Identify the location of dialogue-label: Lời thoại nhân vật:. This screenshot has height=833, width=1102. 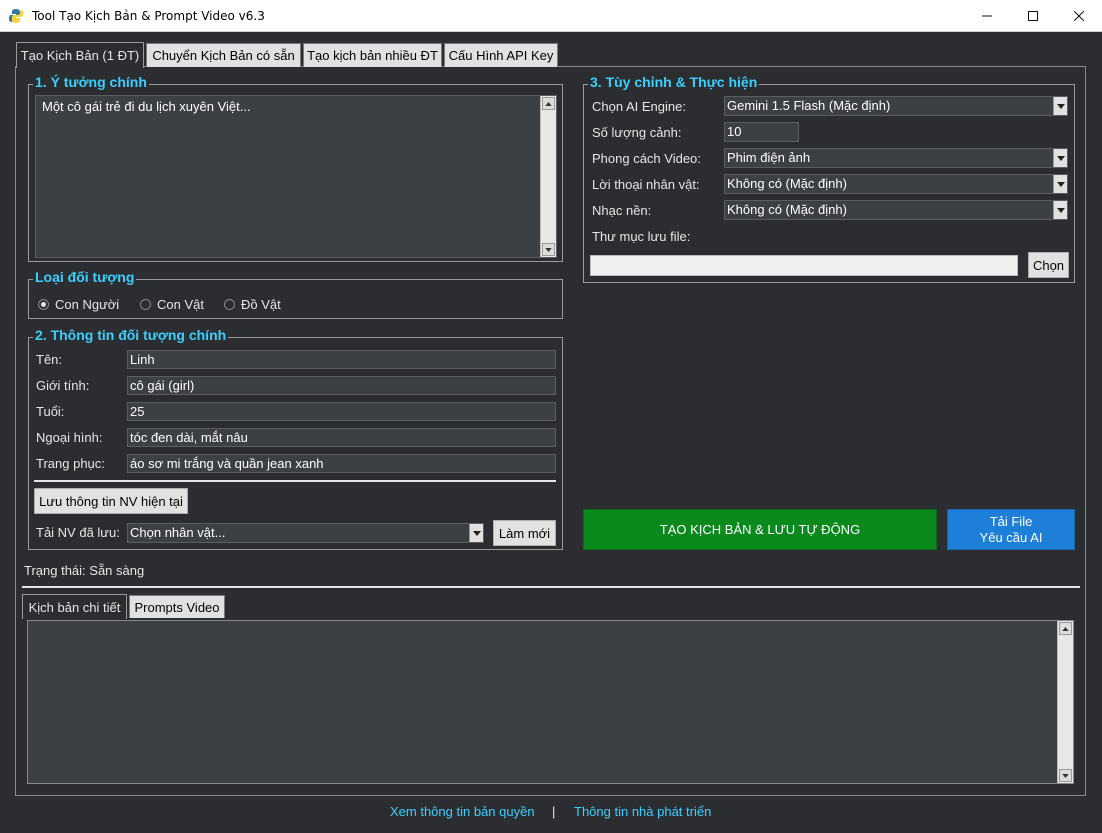
(646, 184).